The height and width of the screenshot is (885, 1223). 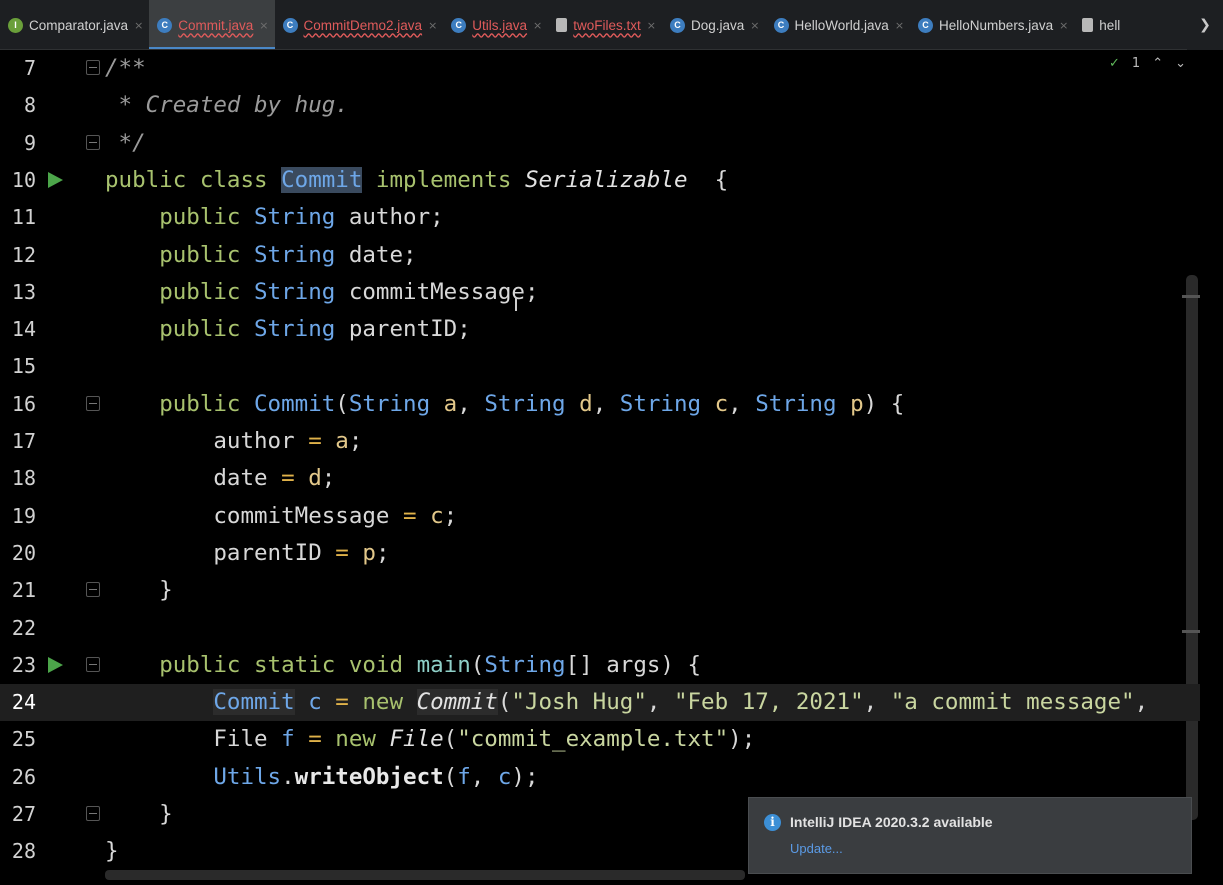 I want to click on code-line: 11 public String author;, so click(x=600, y=217).